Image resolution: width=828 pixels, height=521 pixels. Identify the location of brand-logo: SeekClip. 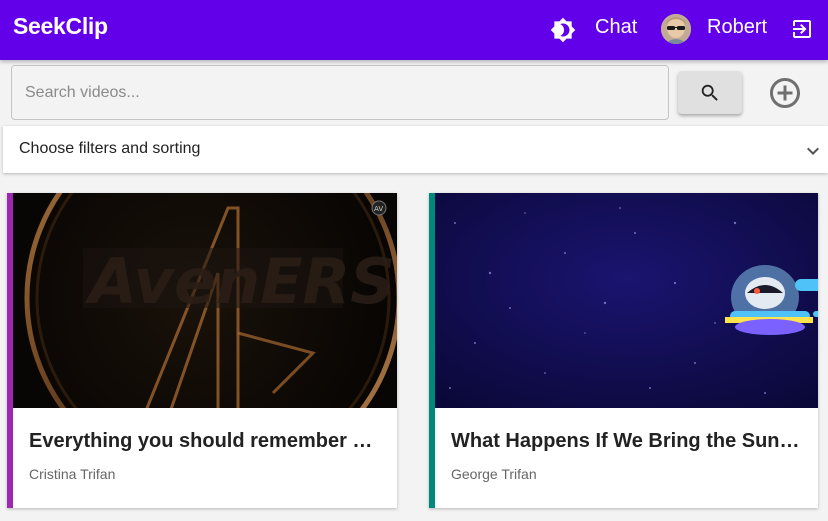
(60, 26).